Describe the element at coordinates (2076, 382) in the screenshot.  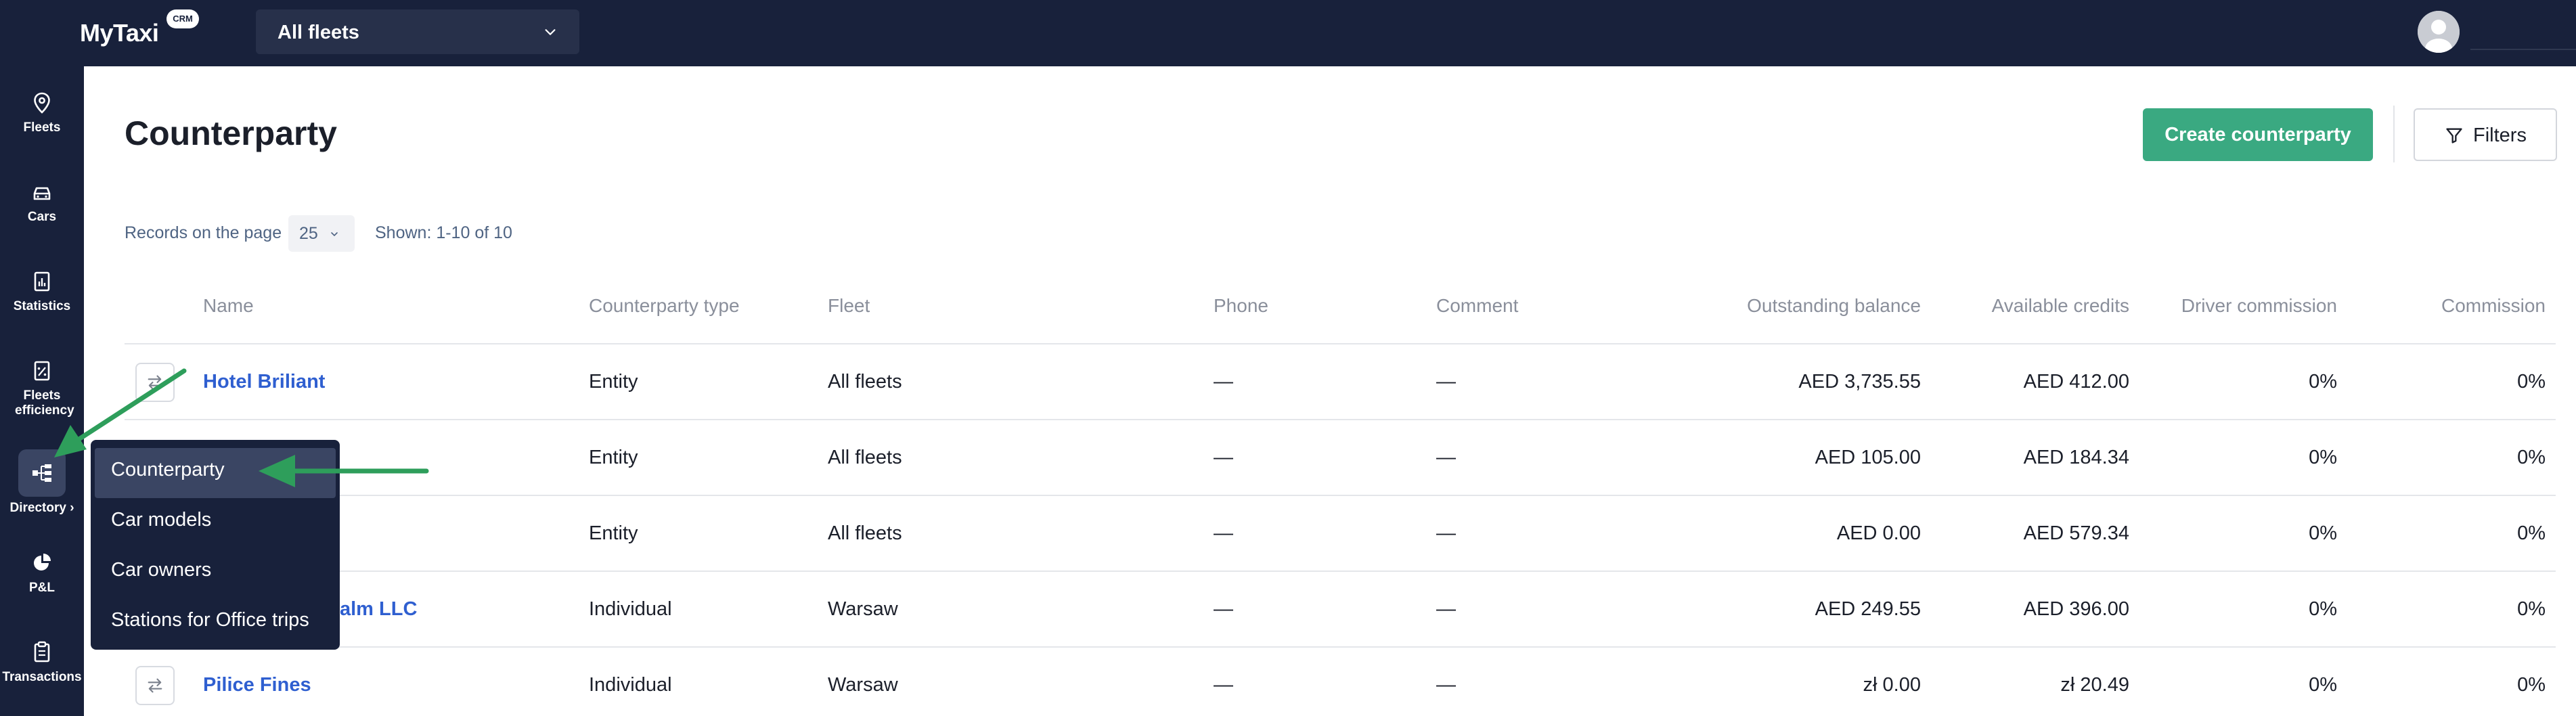
I see `available-credits: AED 412.00` at that location.